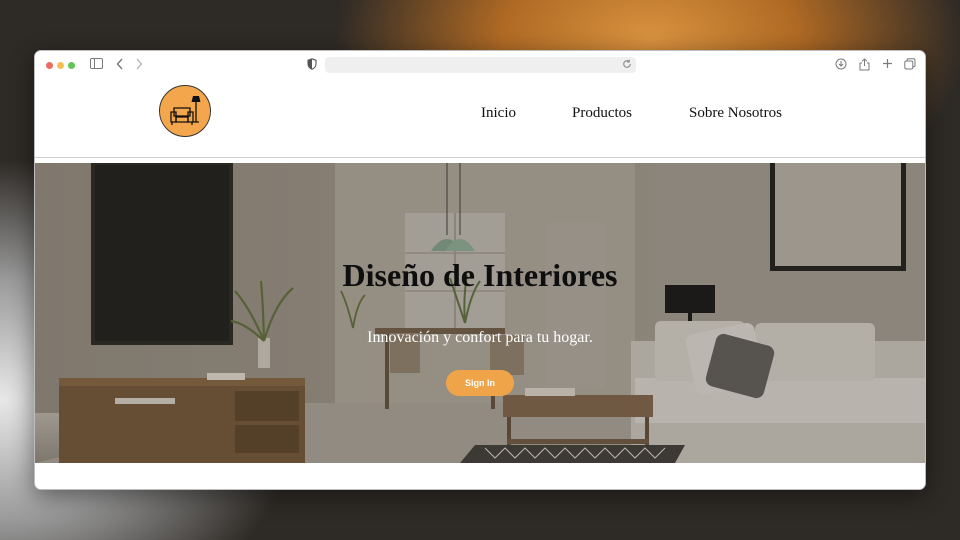 The image size is (960, 540). What do you see at coordinates (480, 275) in the screenshot?
I see `hero-title: Diseño de Interiores` at bounding box center [480, 275].